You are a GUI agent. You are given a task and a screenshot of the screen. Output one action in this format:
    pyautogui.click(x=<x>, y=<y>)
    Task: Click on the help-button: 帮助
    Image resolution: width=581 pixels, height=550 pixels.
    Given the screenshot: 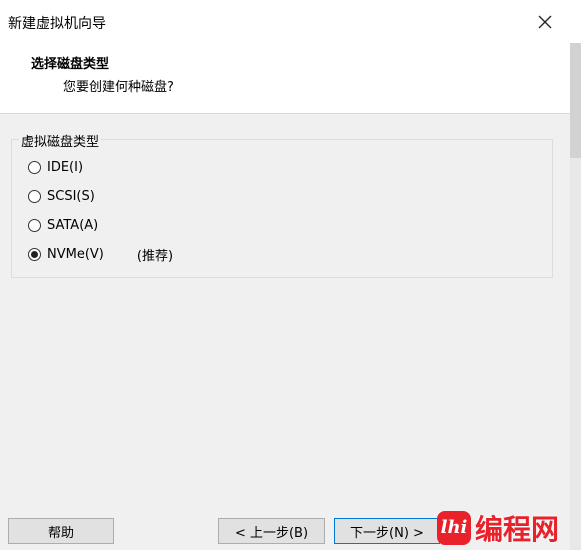 What is the action you would take?
    pyautogui.click(x=61, y=531)
    